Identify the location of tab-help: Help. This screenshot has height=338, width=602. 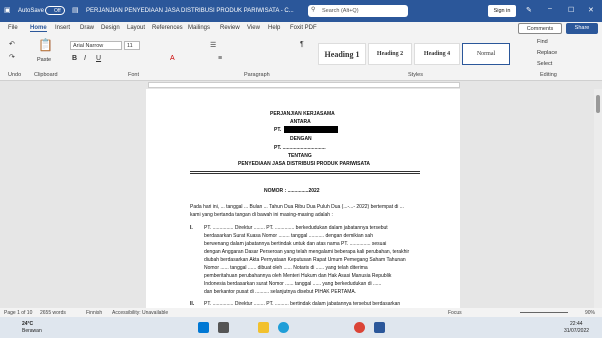
(274, 28).